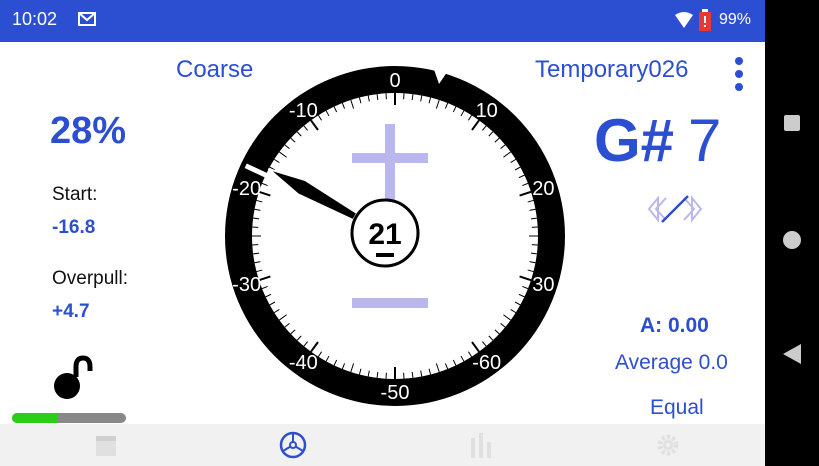 This screenshot has width=819, height=466. I want to click on overpull-value: +4.7, so click(71, 311).